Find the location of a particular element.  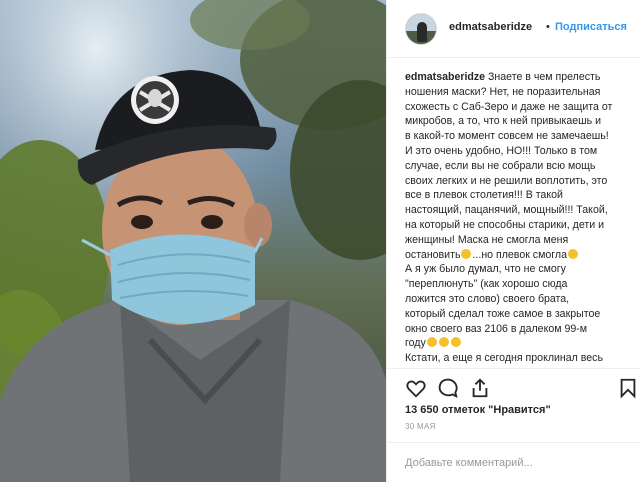

caption-line: на который не способны старики, дети и is located at coordinates (505, 224).